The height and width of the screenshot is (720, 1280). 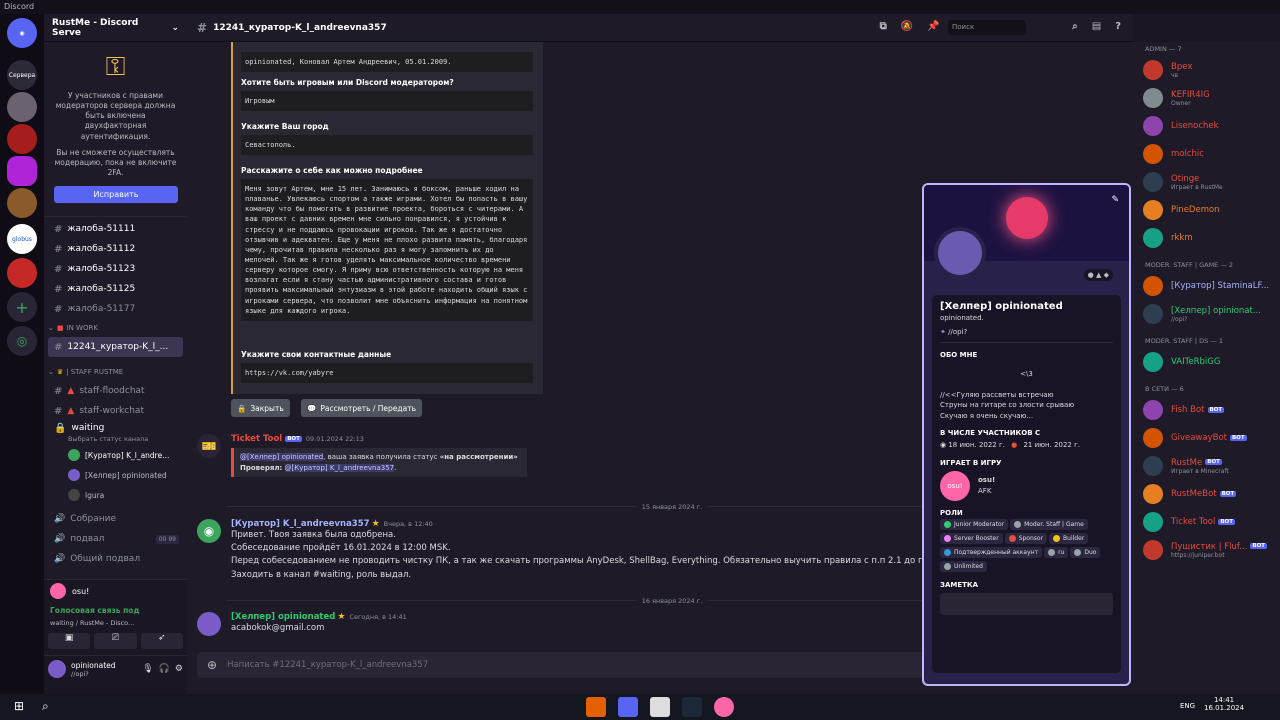 What do you see at coordinates (1206, 314) in the screenshot?
I see `member-item: [Хелпер] opinionat...//opi?` at bounding box center [1206, 314].